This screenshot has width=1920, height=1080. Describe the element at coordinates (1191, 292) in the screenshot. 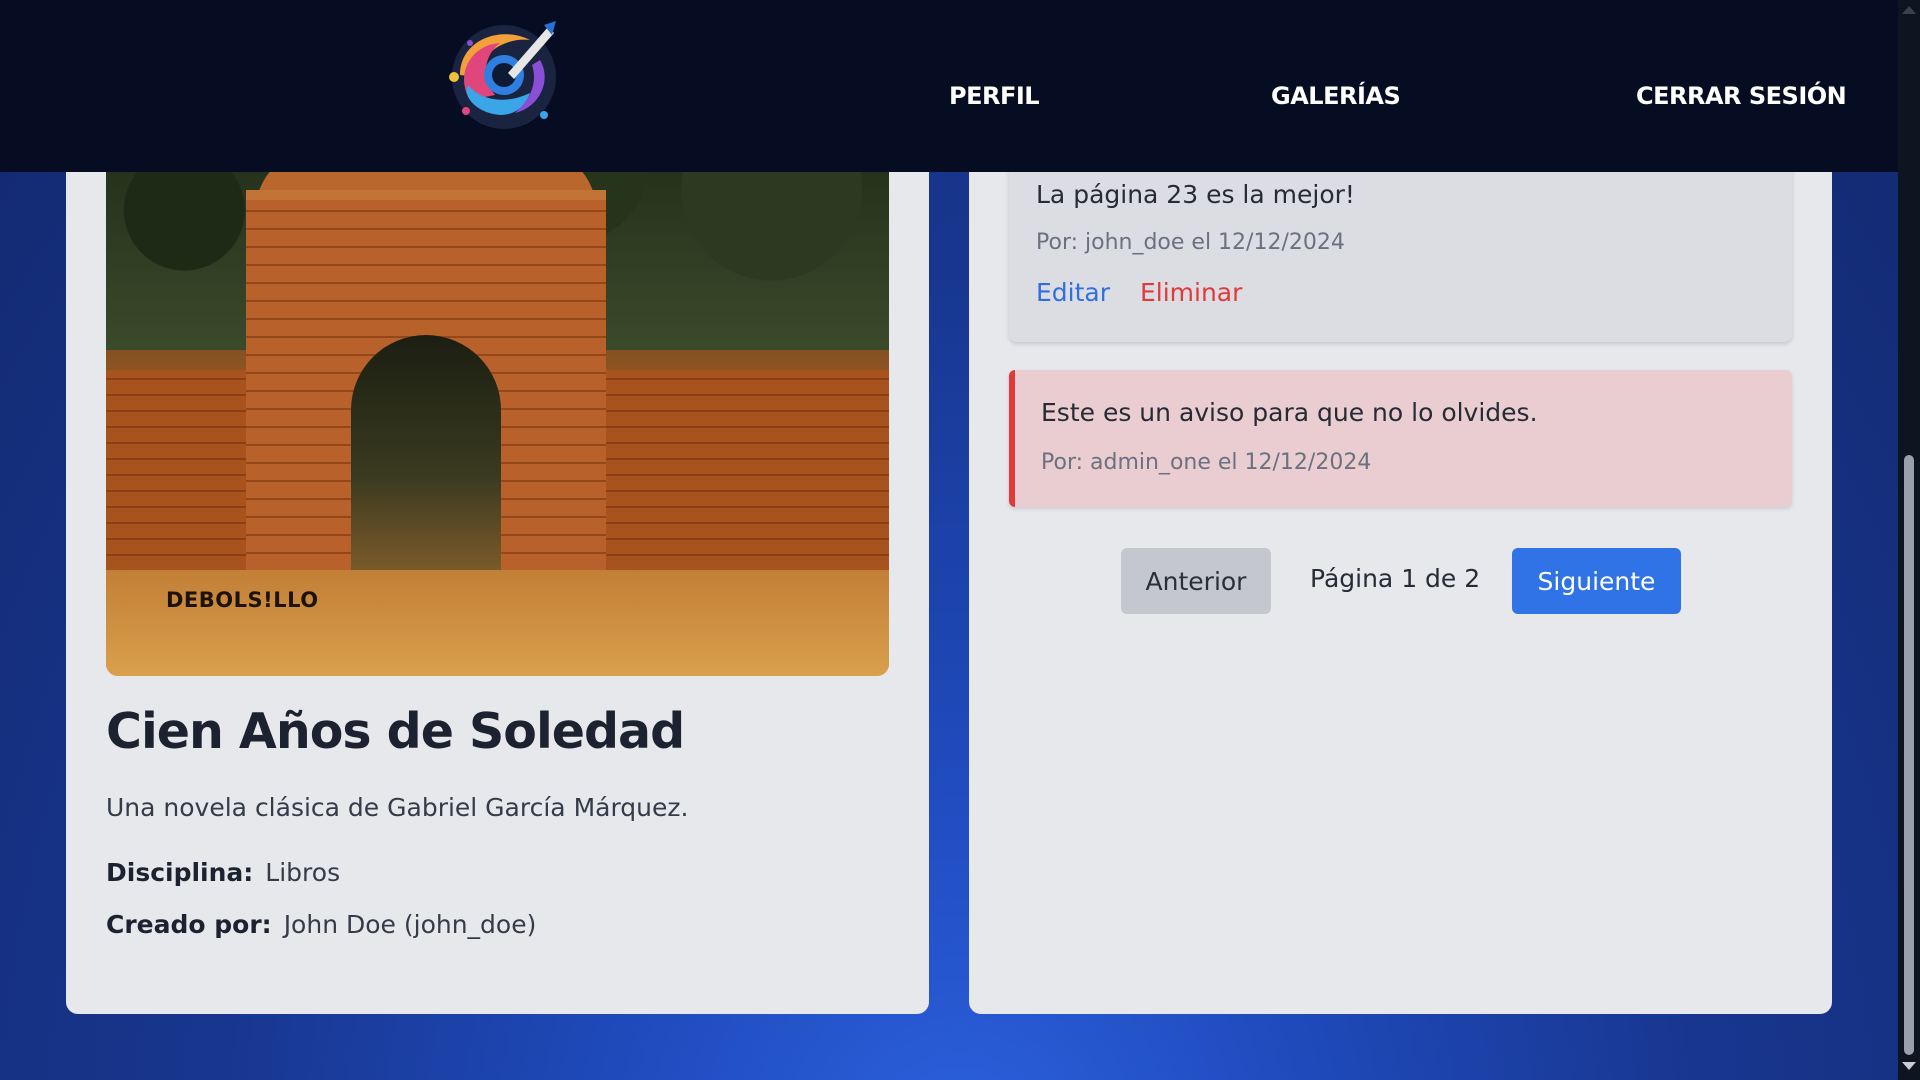

I see `delete-comment-link: Eliminar` at that location.